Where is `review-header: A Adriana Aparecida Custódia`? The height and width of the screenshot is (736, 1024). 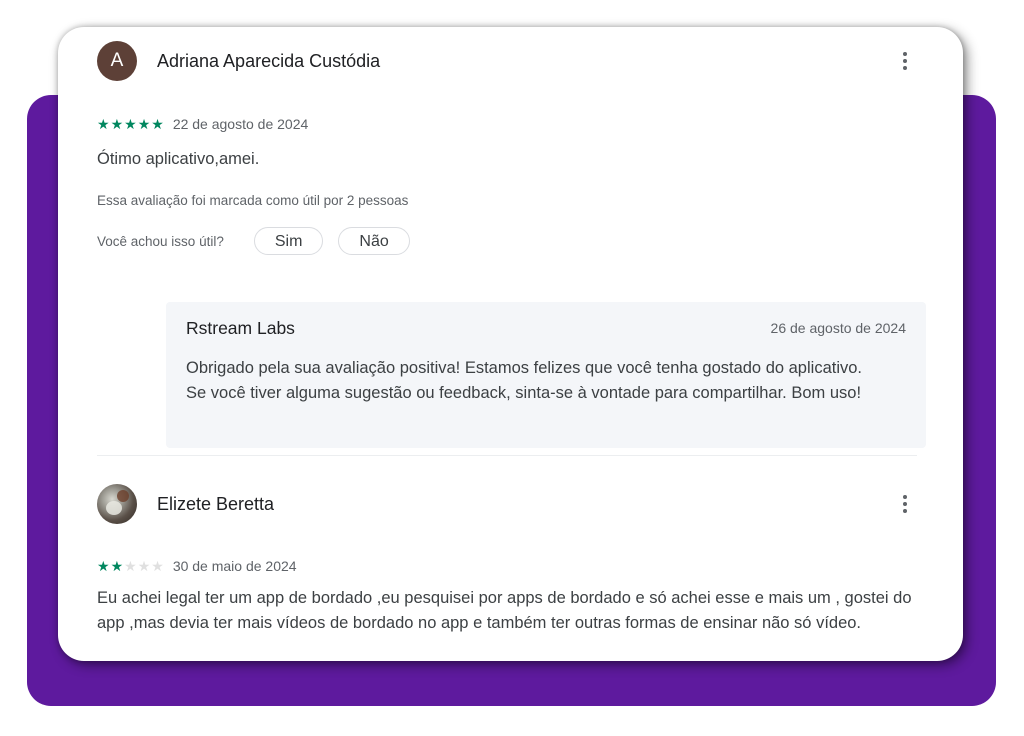 review-header: A Adriana Aparecida Custódia is located at coordinates (507, 61).